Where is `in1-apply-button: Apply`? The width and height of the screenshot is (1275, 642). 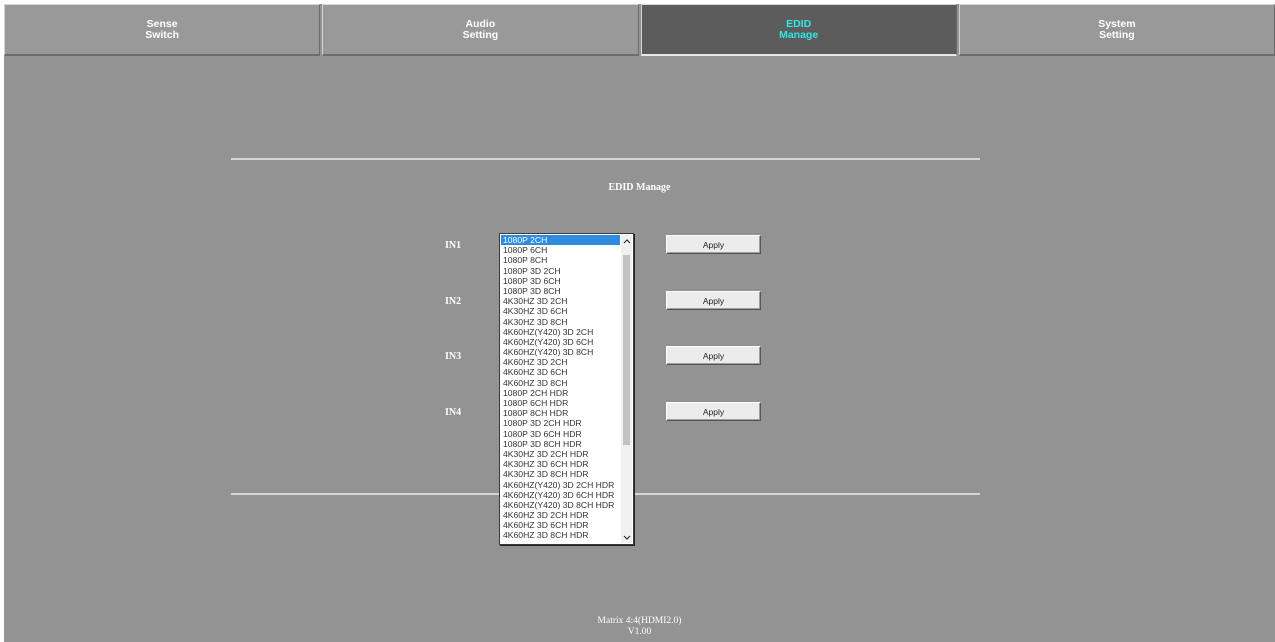
in1-apply-button: Apply is located at coordinates (713, 244).